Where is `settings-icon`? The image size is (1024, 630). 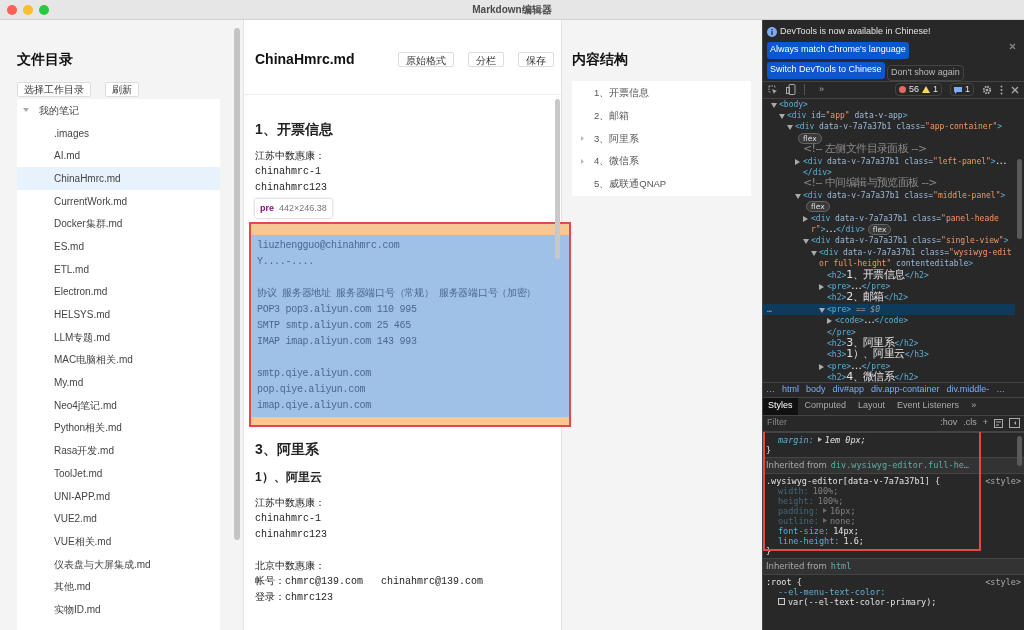 settings-icon is located at coordinates (987, 89).